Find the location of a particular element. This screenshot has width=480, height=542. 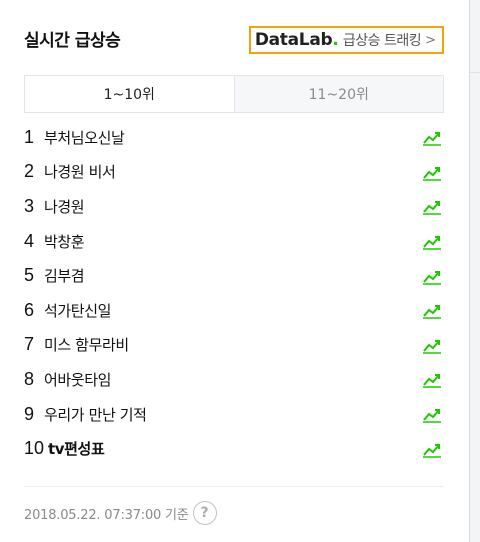

datalab-link-label: 급상승 트래킹 is located at coordinates (382, 41).